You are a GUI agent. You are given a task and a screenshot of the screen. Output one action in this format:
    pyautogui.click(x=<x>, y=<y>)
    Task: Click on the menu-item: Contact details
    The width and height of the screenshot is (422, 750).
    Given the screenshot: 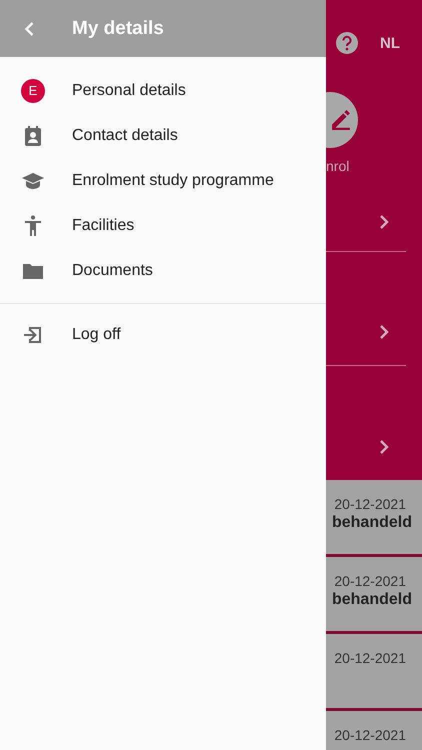 What is the action you would take?
    pyautogui.click(x=125, y=135)
    